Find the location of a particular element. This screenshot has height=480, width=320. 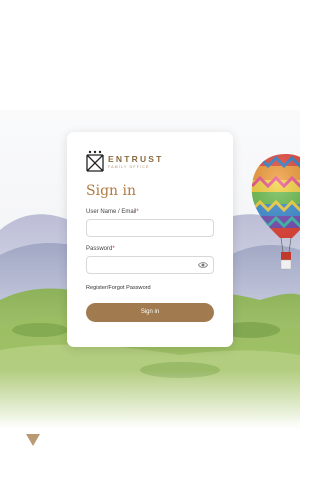

hourglass-logo-icon is located at coordinates (95, 161).